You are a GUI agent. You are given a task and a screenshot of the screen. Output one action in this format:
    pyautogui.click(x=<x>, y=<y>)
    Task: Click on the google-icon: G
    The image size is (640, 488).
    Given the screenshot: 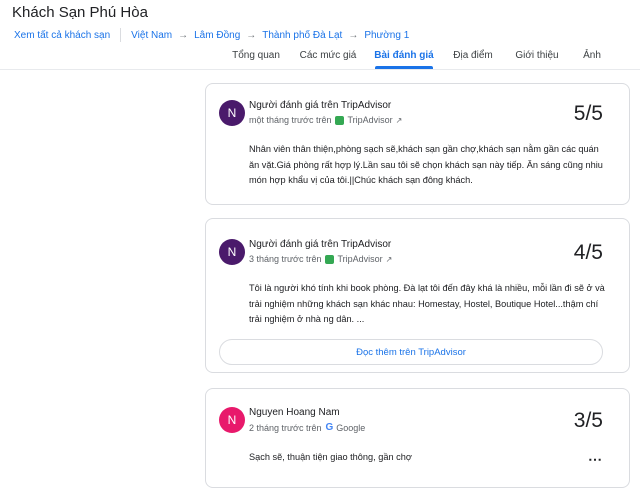 What is the action you would take?
    pyautogui.click(x=329, y=427)
    